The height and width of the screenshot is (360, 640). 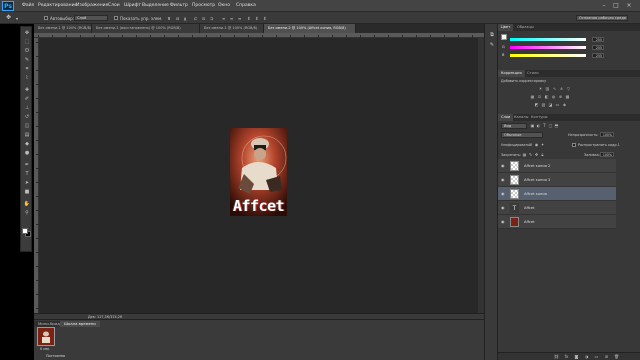 What do you see at coordinates (556, 125) in the screenshot?
I see `filter-smart-icon: ⬒` at bounding box center [556, 125].